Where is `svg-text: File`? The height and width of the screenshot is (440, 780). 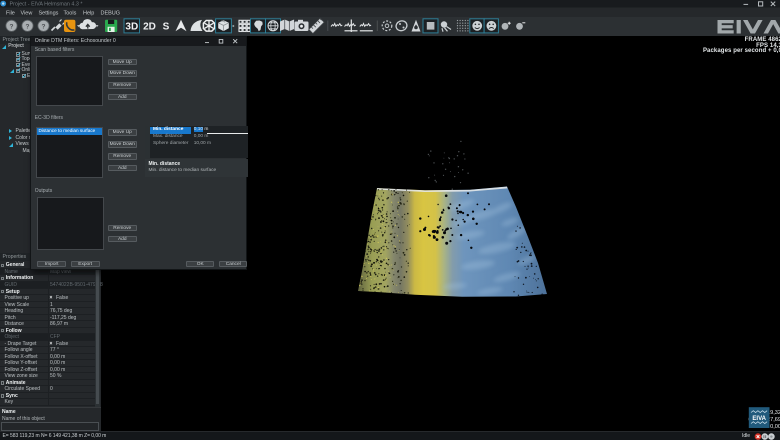
svg-text: File is located at coordinates (10, 13).